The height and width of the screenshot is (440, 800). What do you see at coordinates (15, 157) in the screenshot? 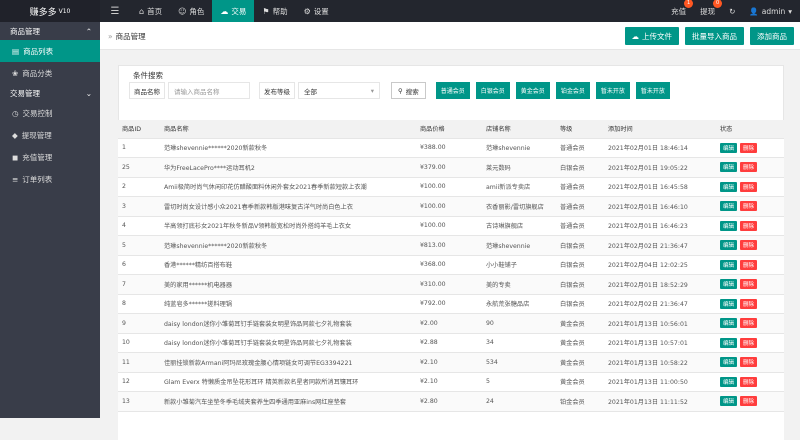
I see `recharge-icon: ◼` at bounding box center [15, 157].